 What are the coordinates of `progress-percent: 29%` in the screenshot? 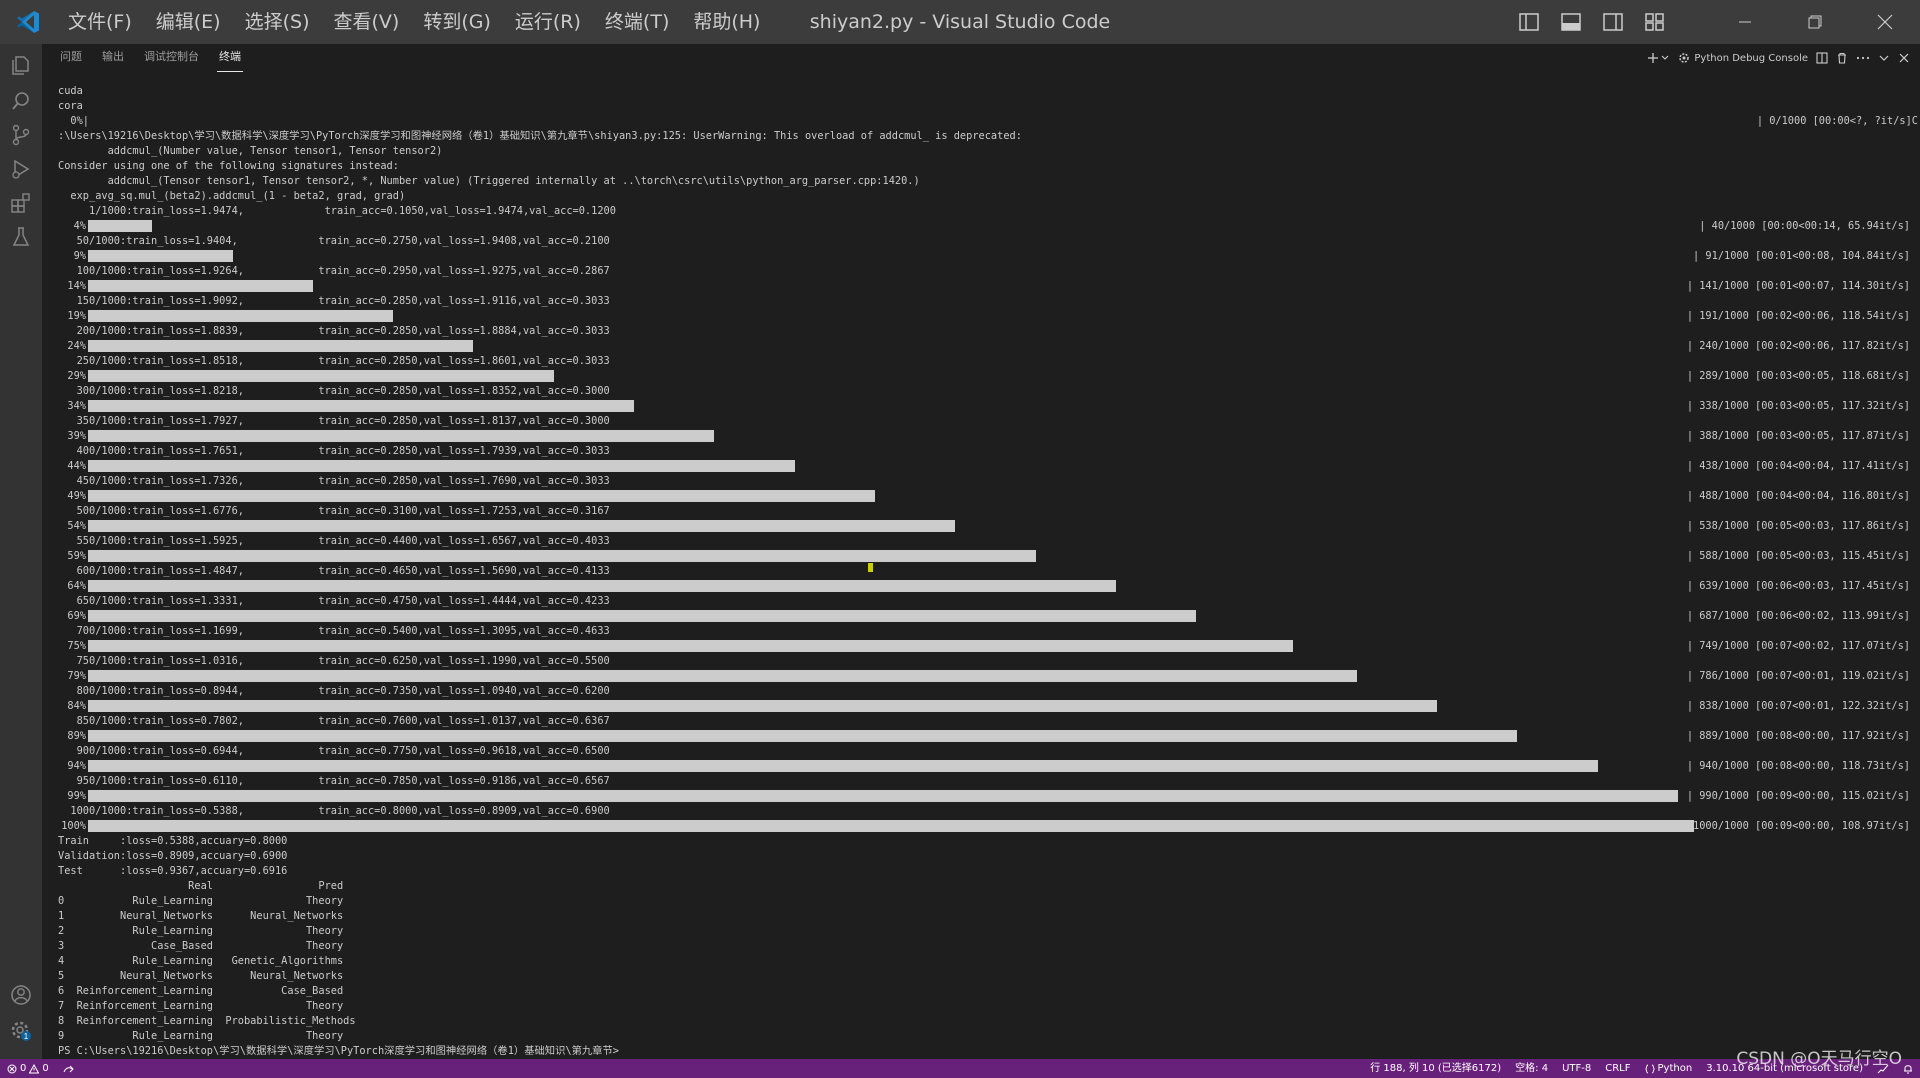 It's located at (76, 376).